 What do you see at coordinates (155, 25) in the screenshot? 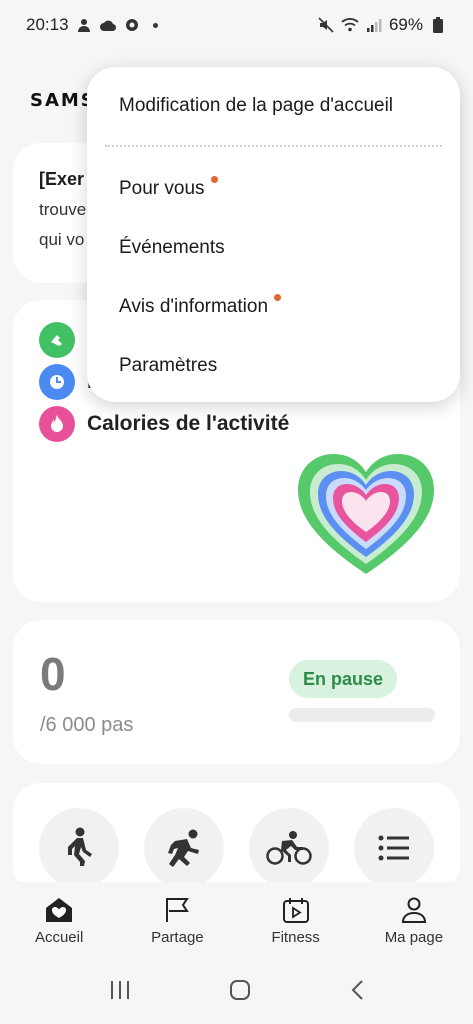
I see `dot-icon` at bounding box center [155, 25].